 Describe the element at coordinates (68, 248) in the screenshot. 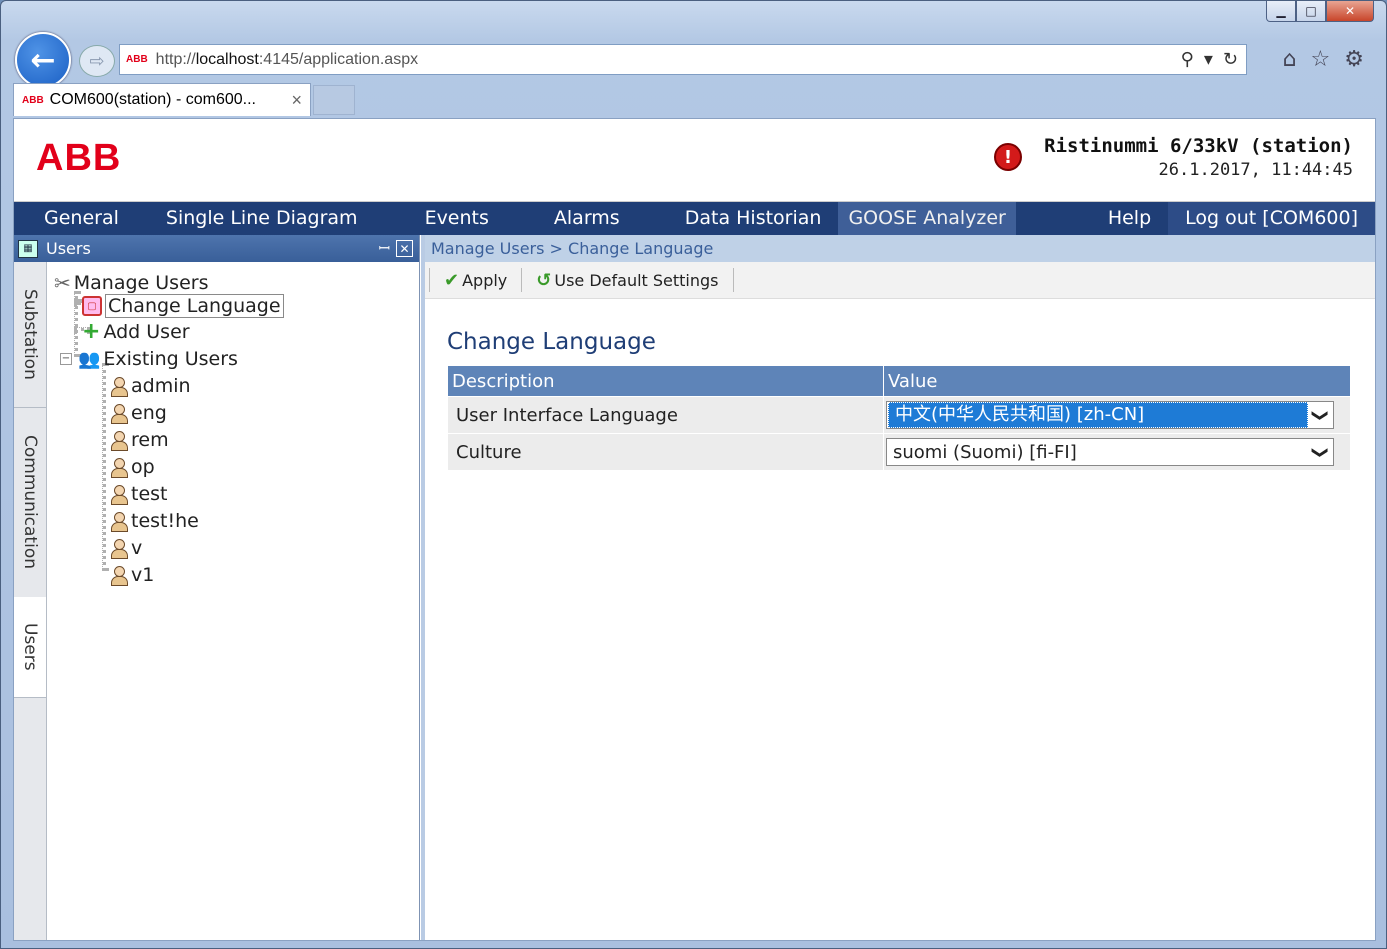

I see `sidebar-title: Users` at that location.